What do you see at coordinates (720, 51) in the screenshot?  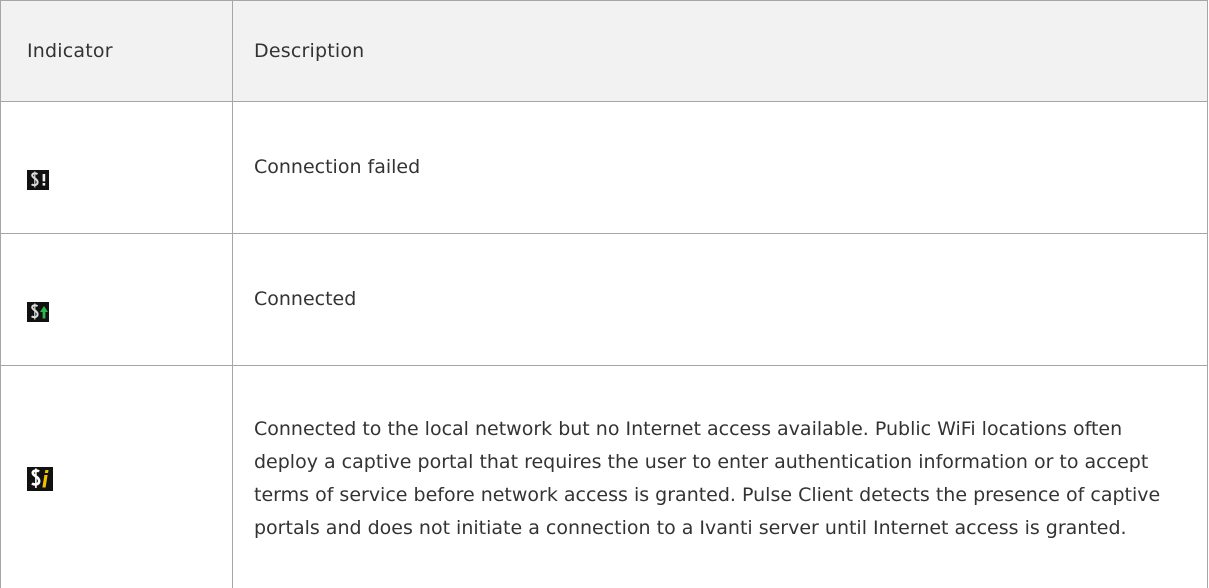 I see `header-description: Description` at bounding box center [720, 51].